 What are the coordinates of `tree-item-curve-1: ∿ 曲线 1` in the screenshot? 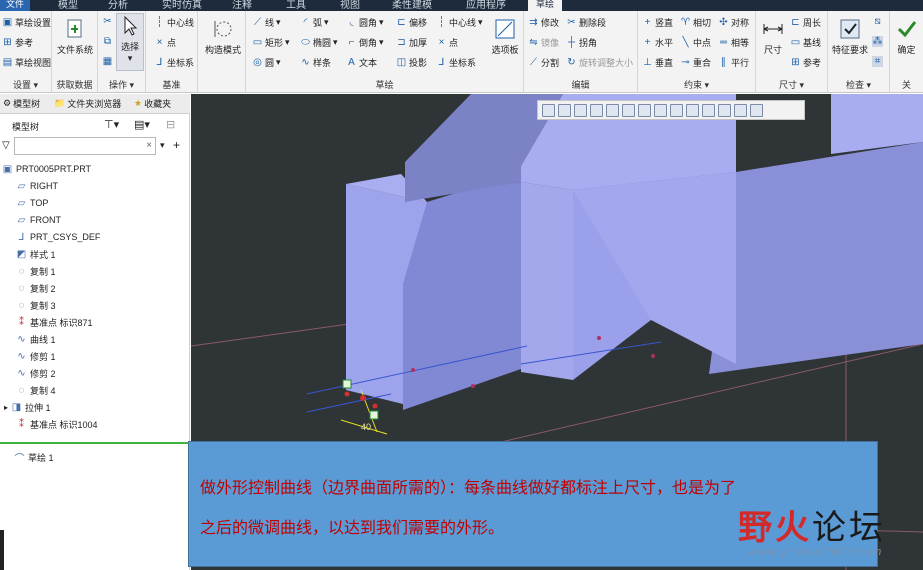 It's located at (35, 339).